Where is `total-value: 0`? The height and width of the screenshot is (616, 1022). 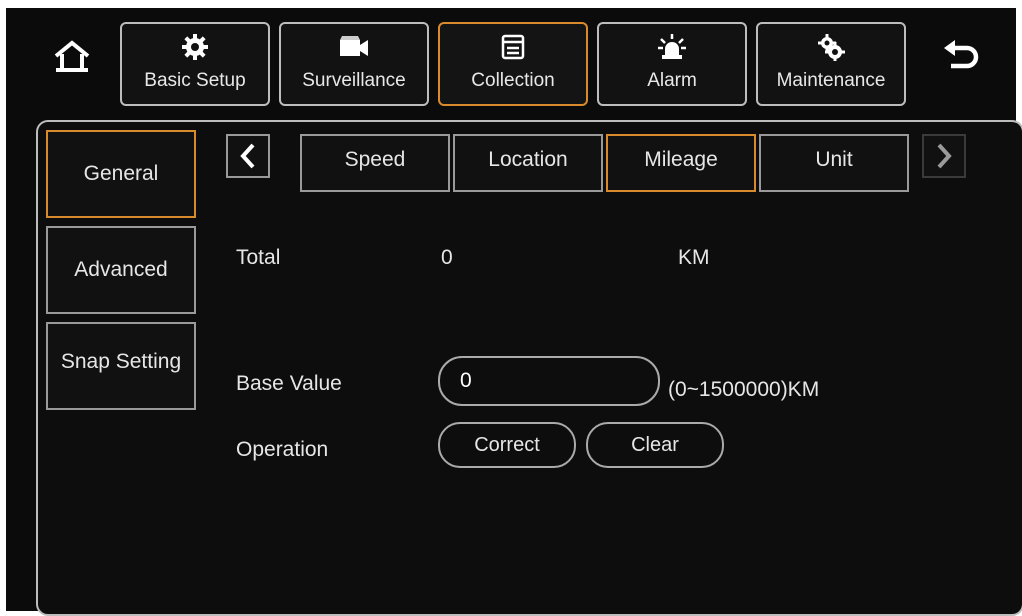 total-value: 0 is located at coordinates (447, 257).